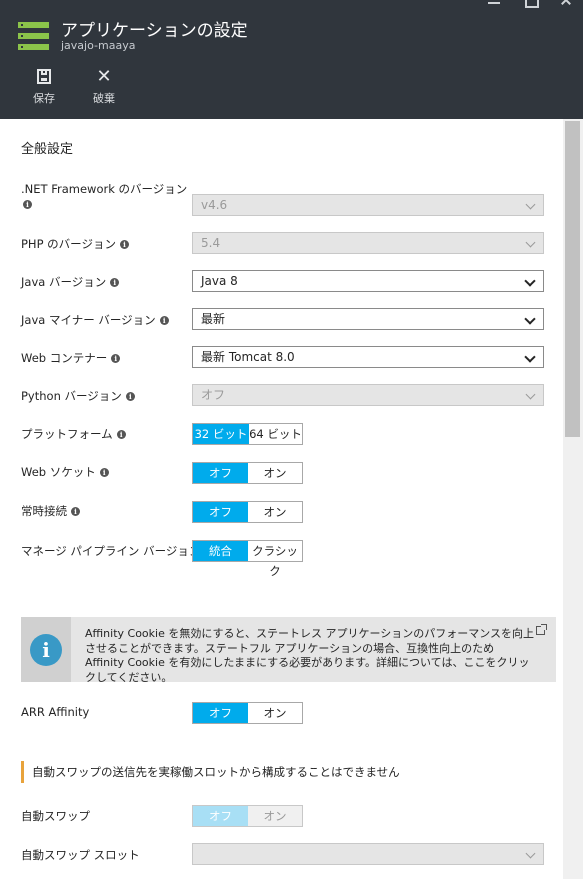 The height and width of the screenshot is (879, 583). Describe the element at coordinates (220, 816) in the screenshot. I see `auto-swap-off-option: オフ` at that location.